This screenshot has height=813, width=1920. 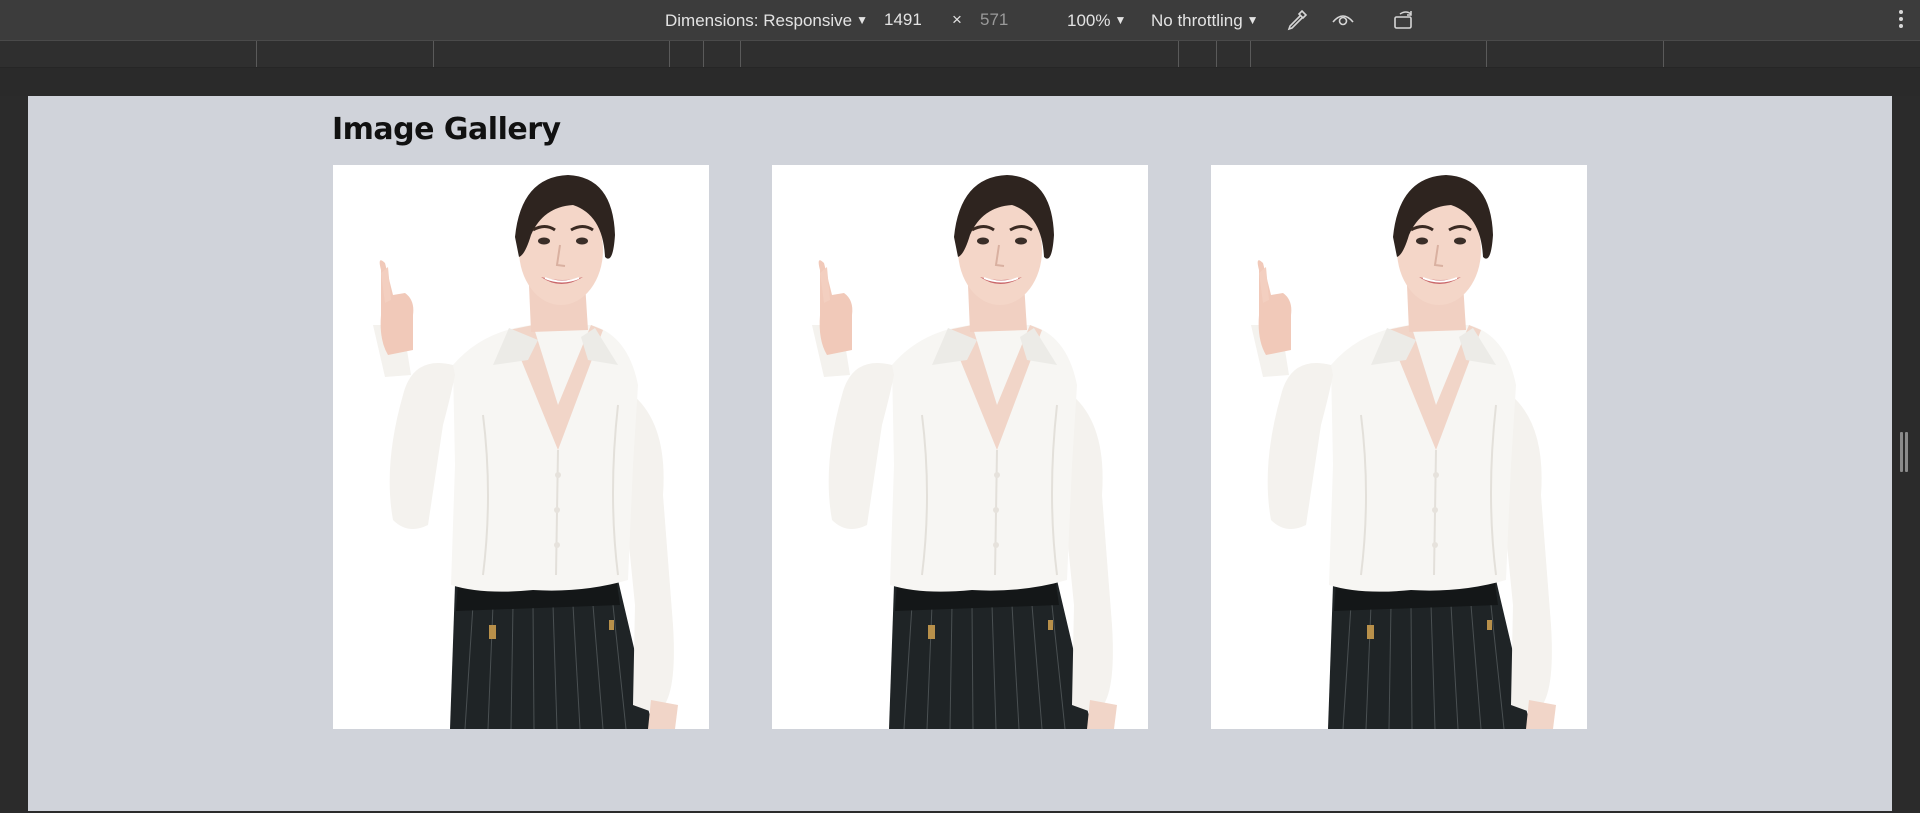 What do you see at coordinates (1089, 20) in the screenshot?
I see `zoom-label: 100%` at bounding box center [1089, 20].